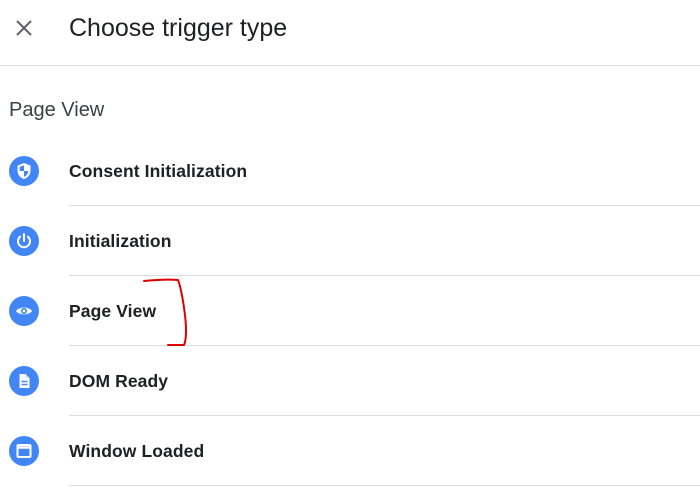 The width and height of the screenshot is (700, 498). Describe the element at coordinates (119, 381) in the screenshot. I see `trigger-label: DOM Ready` at that location.